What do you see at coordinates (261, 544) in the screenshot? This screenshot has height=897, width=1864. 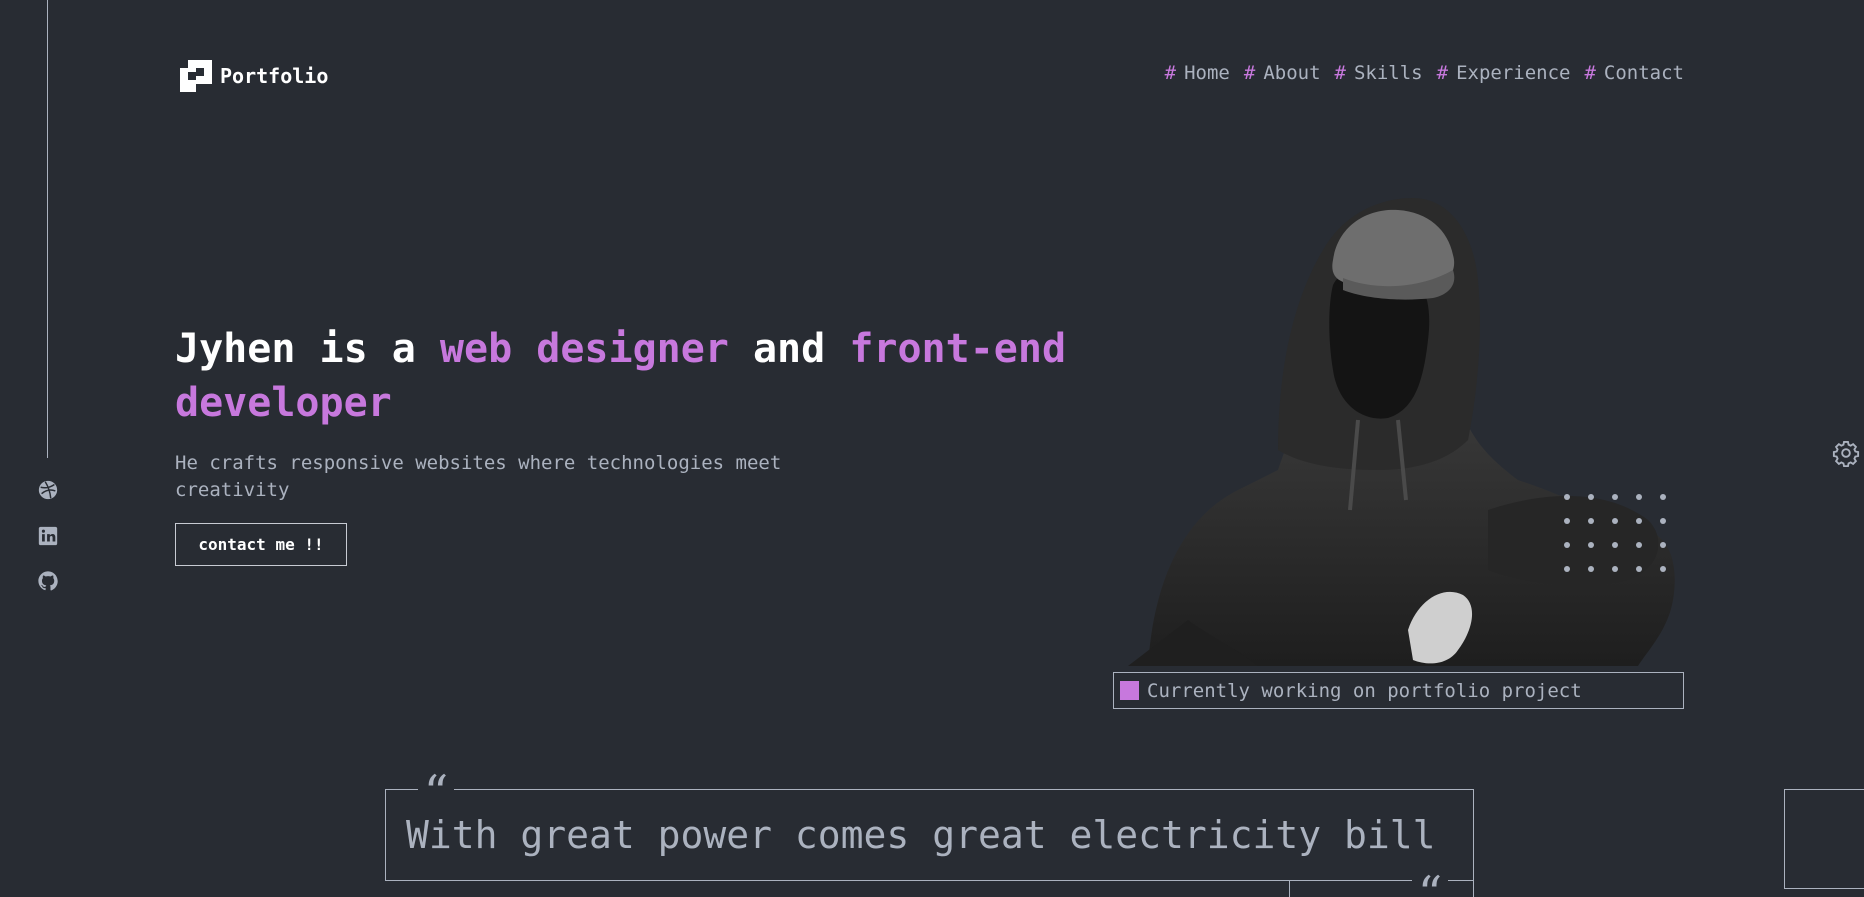 I see `contact-me-button: contact me !!` at bounding box center [261, 544].